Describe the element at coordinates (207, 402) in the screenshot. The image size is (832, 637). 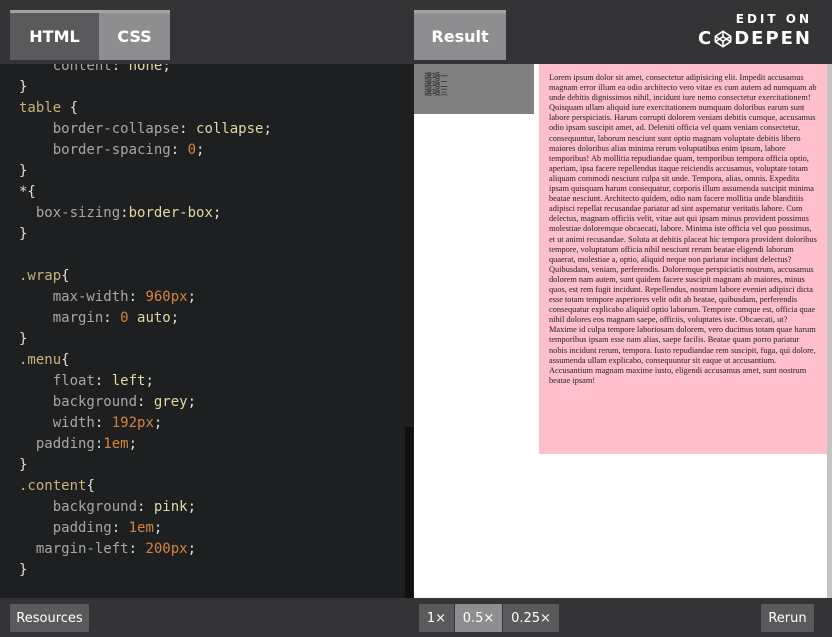
I see `code-line: background: grey;` at that location.